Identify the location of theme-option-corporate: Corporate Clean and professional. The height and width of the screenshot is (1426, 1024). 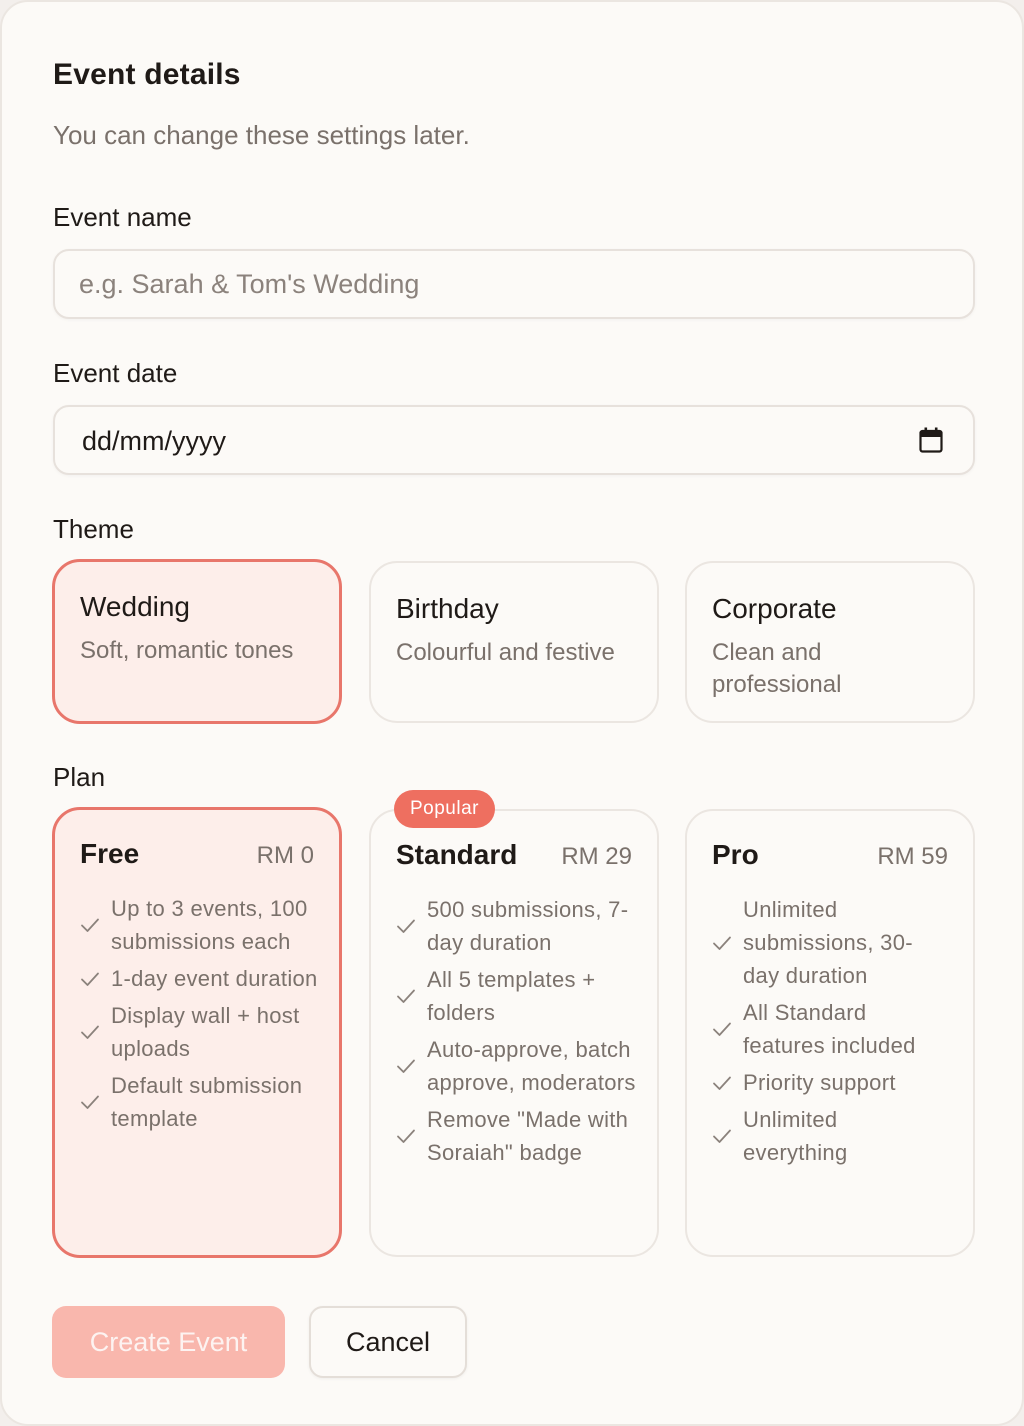
(830, 642).